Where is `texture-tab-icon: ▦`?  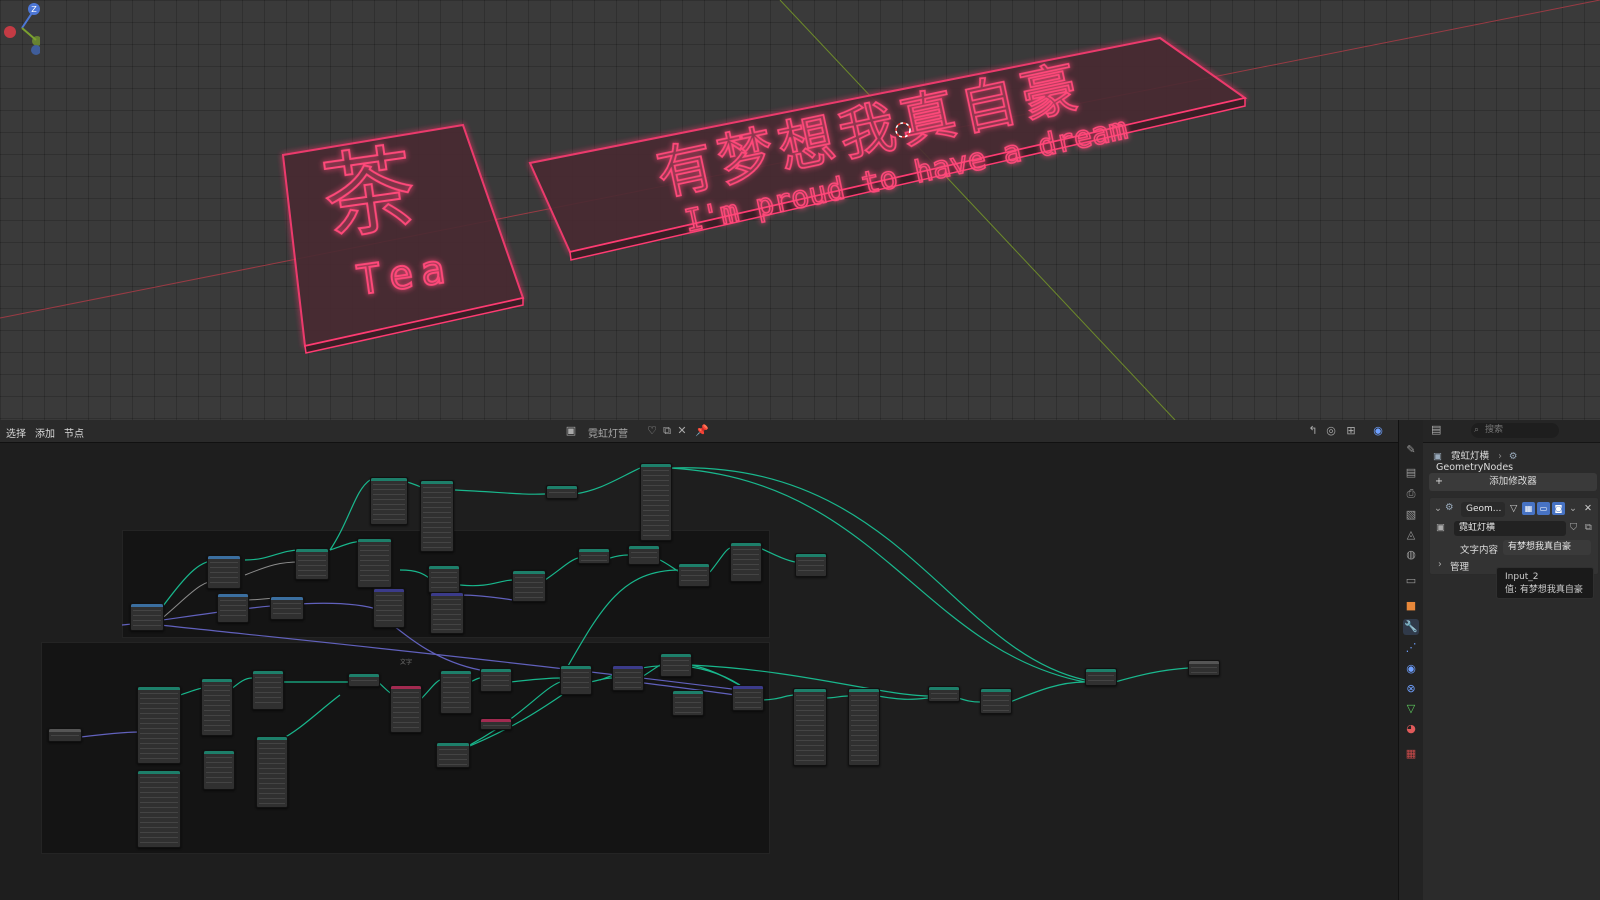
texture-tab-icon: ▦ is located at coordinates (1411, 754).